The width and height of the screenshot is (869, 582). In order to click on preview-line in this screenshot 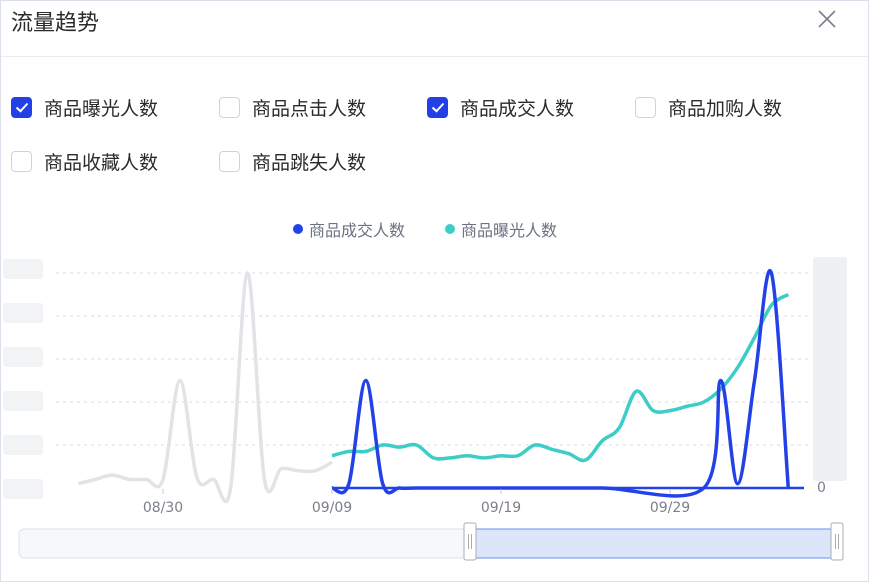, I will do `click(205, 387)`.